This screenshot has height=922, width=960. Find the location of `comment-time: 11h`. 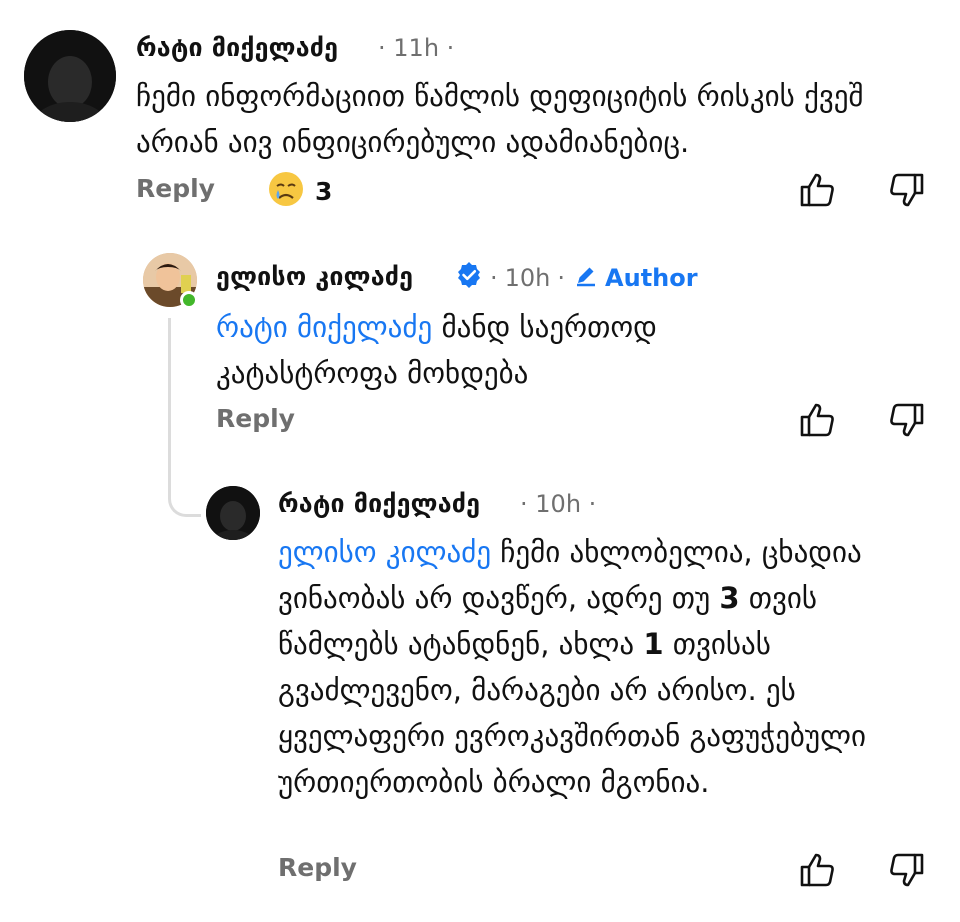

comment-time: 11h is located at coordinates (416, 48).